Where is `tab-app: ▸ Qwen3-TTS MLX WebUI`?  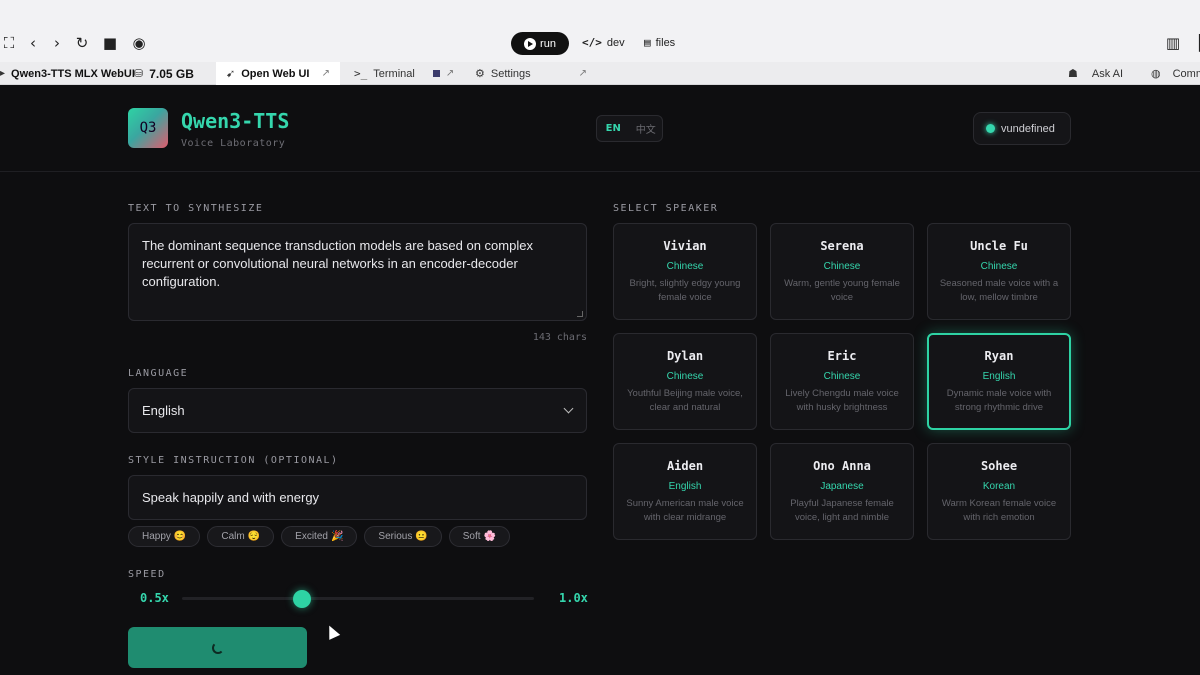 tab-app: ▸ Qwen3-TTS MLX WebUI is located at coordinates (67, 73).